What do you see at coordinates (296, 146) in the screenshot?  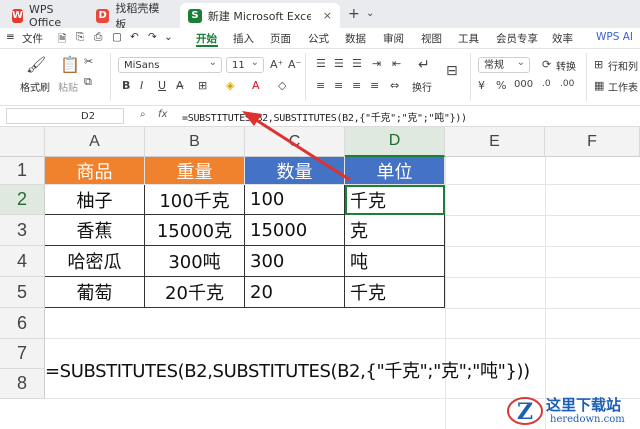 I see `annotation-arrow-icon` at bounding box center [296, 146].